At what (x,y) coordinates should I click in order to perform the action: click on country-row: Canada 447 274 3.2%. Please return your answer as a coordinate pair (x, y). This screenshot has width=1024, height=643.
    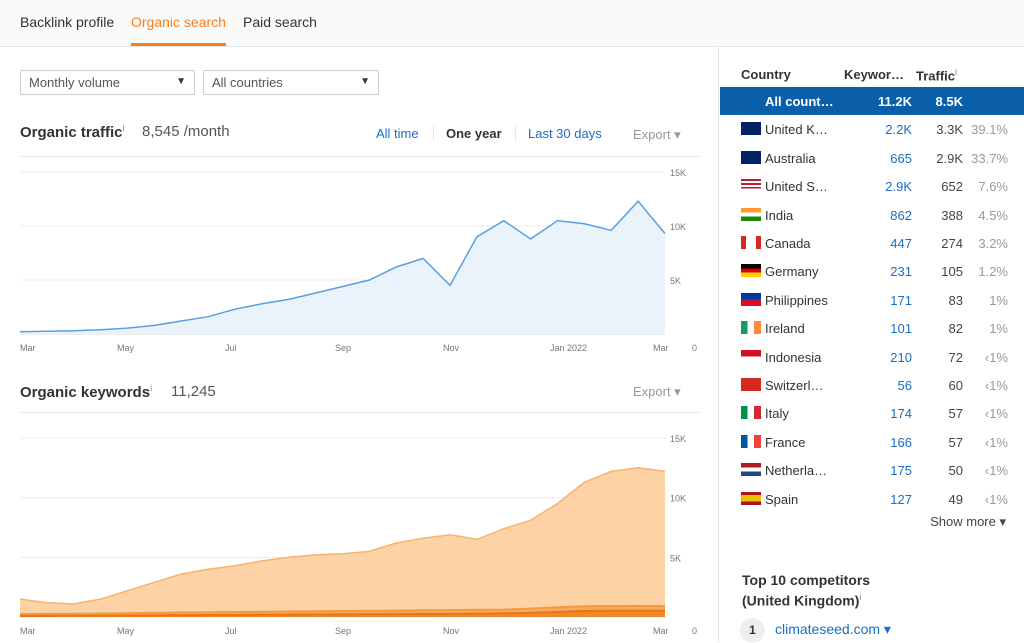
    Looking at the image, I should click on (872, 243).